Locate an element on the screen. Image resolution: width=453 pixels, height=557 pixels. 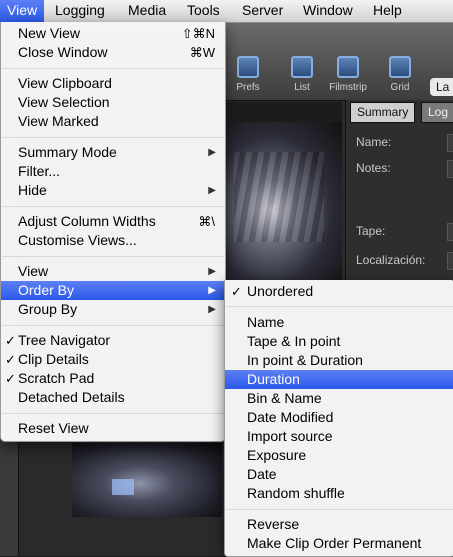
menu-item-group-by: Group By ▶ is located at coordinates (113, 309).